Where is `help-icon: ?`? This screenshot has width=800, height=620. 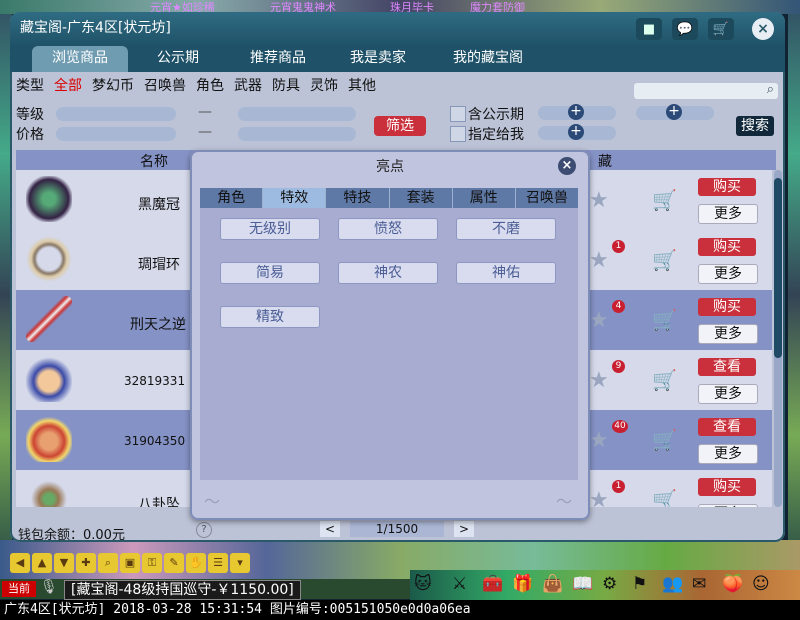
help-icon: ? is located at coordinates (204, 530).